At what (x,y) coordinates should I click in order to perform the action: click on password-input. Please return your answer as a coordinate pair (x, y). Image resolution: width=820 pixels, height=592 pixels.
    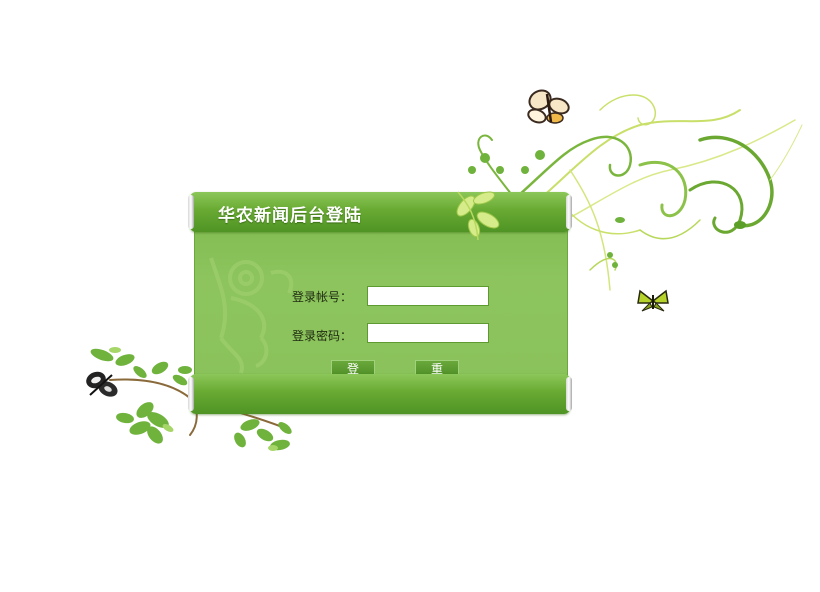
    Looking at the image, I should click on (428, 333).